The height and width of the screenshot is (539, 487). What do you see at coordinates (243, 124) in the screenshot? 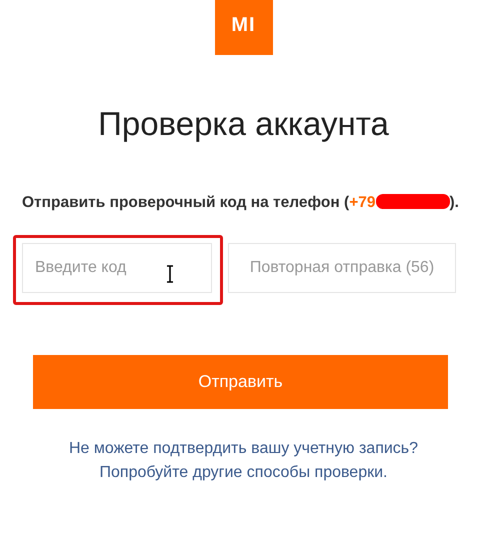
I see `page-title: Проверка аккаунта` at bounding box center [243, 124].